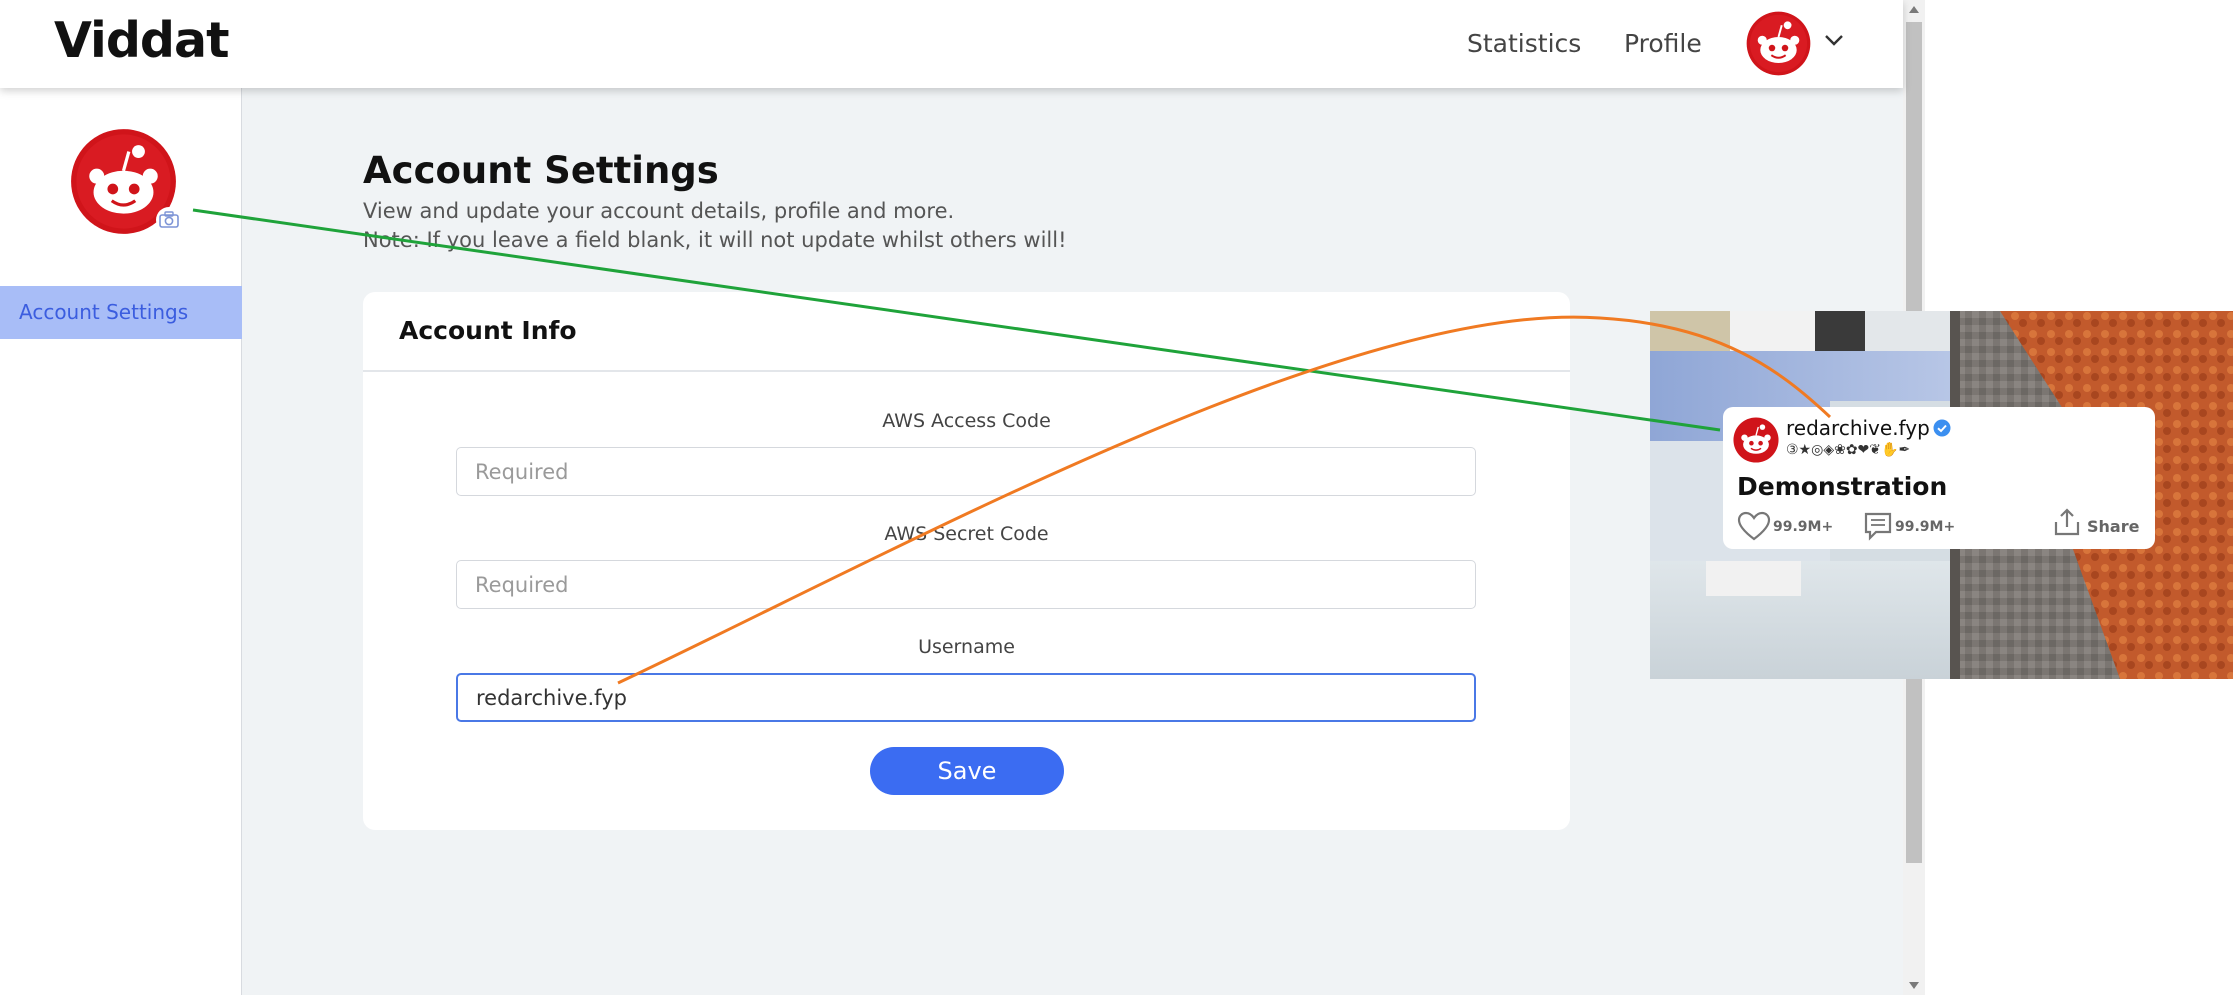  Describe the element at coordinates (951, 44) in the screenshot. I see `top-navbar: Viddat Statistics Profile` at that location.